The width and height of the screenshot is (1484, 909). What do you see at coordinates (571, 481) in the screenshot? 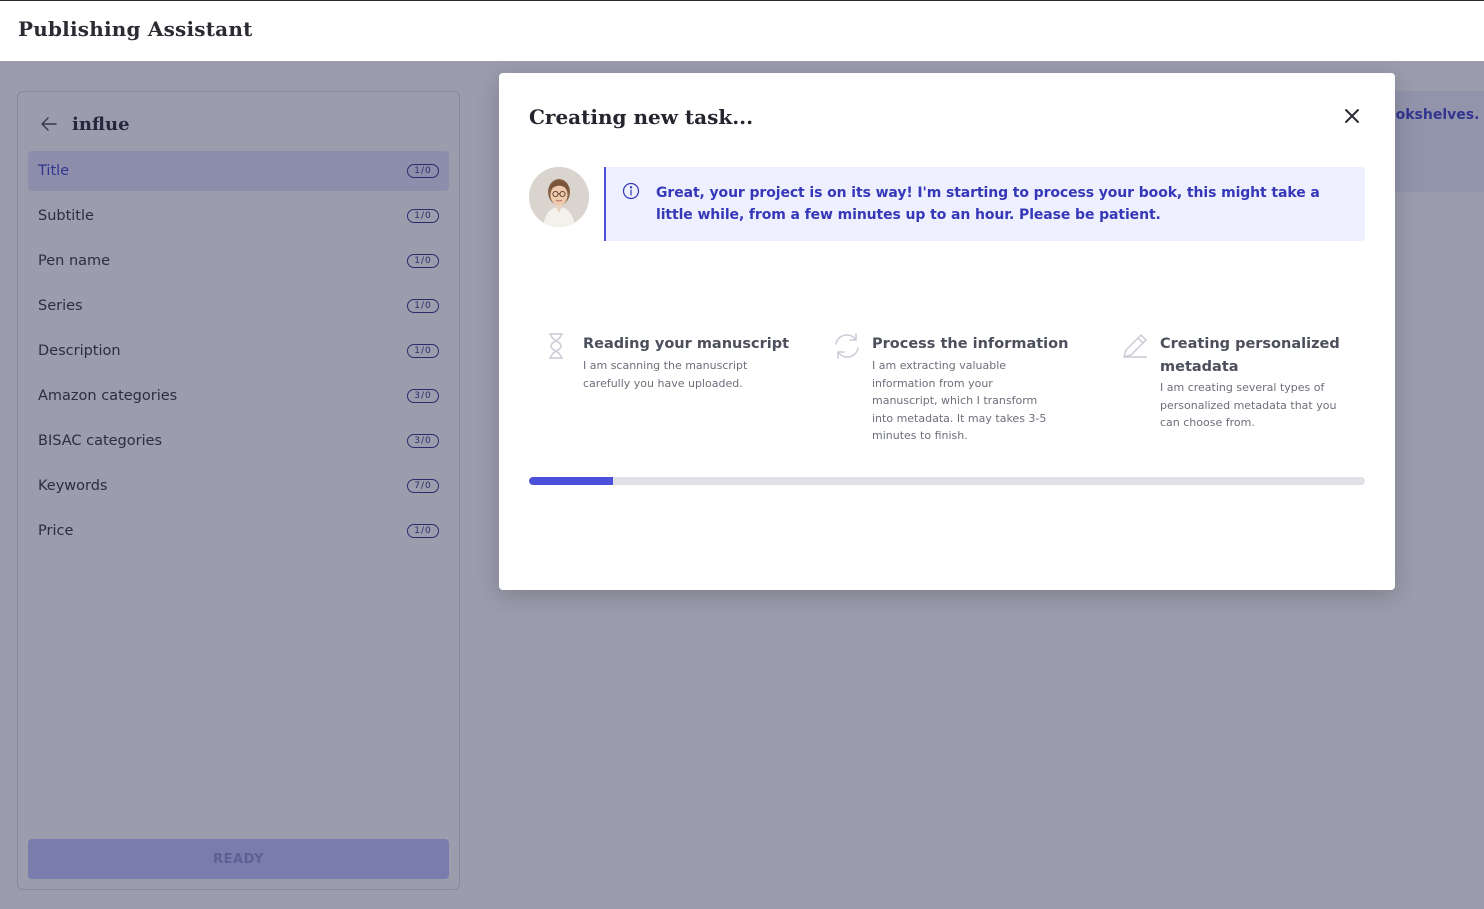
I see `progress-fill` at bounding box center [571, 481].